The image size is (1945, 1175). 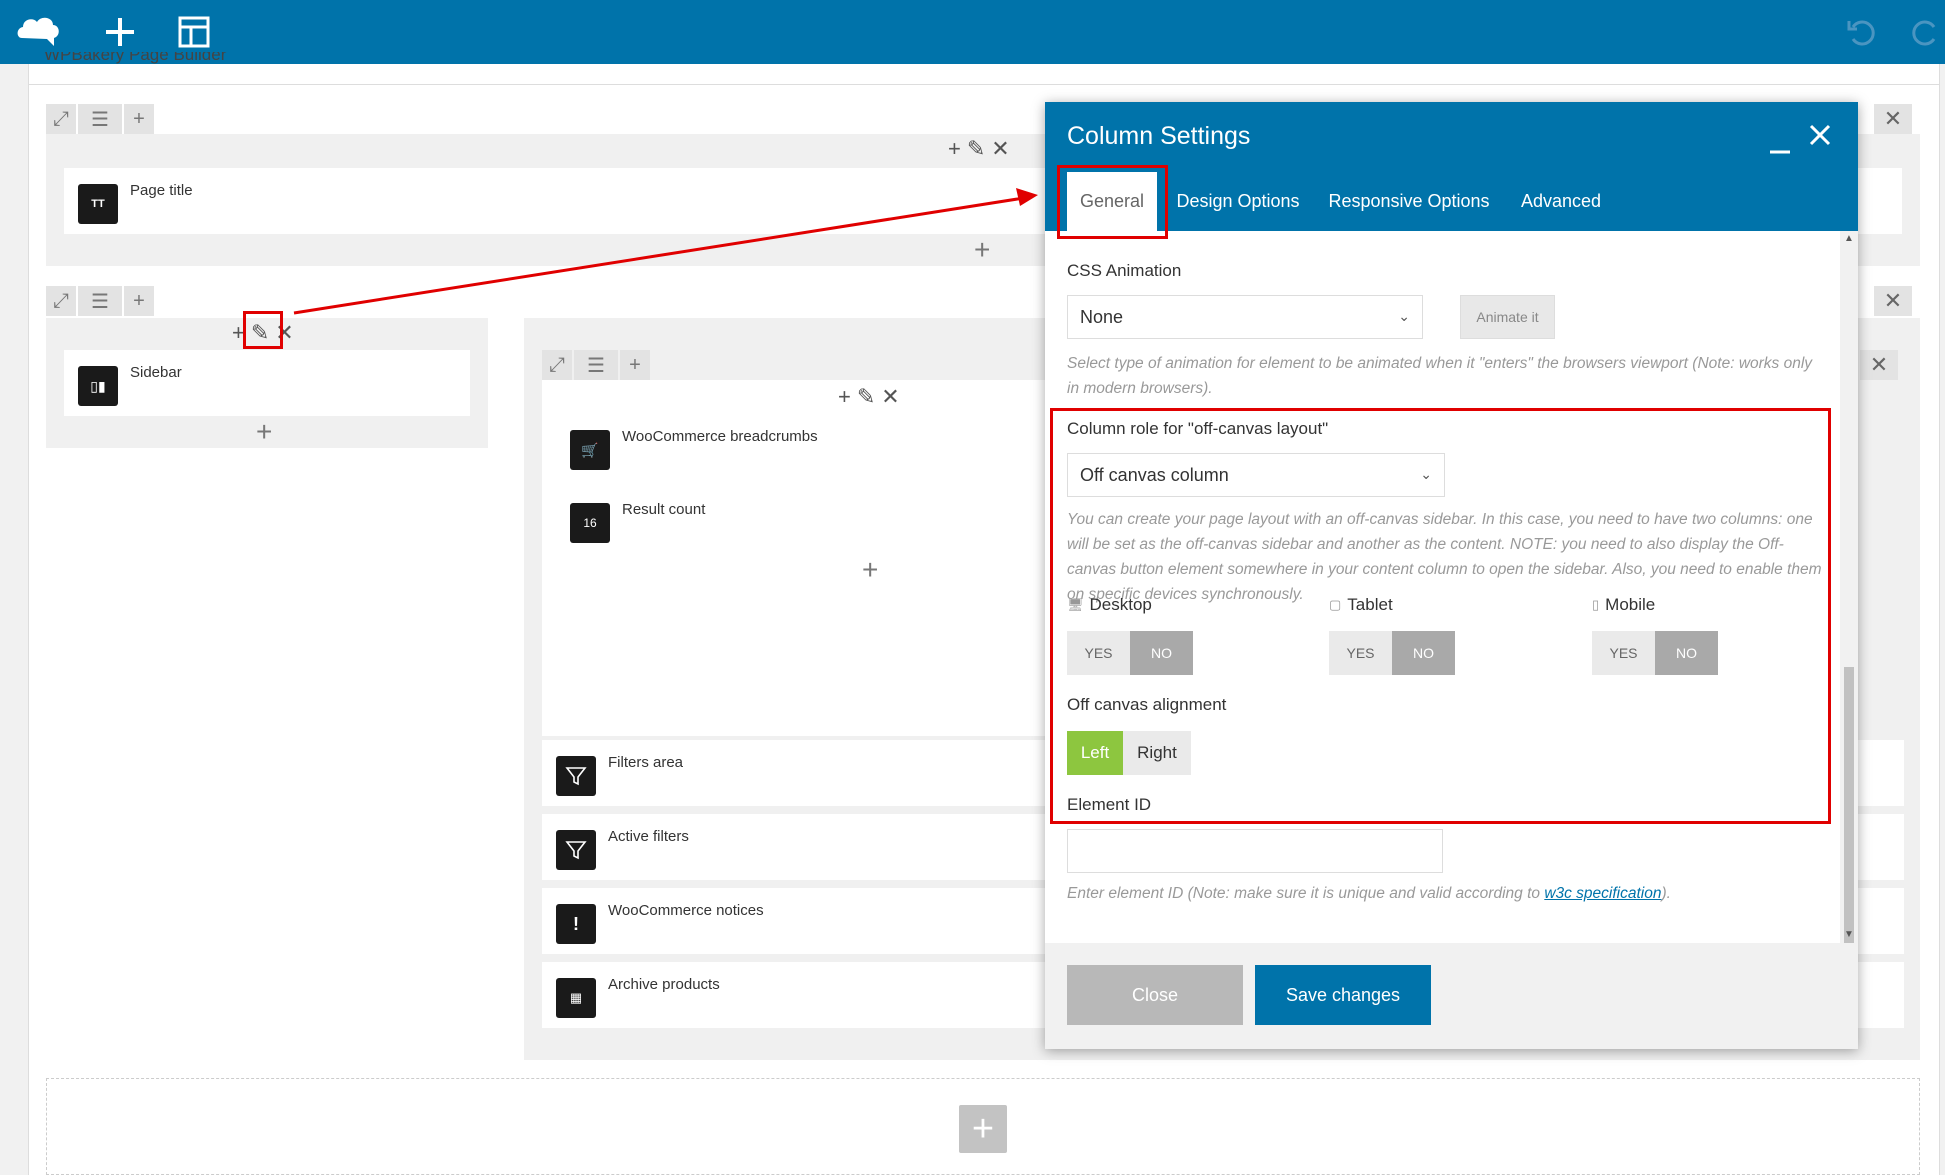 I want to click on builder-title: WPBakery Page Builder, so click(x=135, y=58).